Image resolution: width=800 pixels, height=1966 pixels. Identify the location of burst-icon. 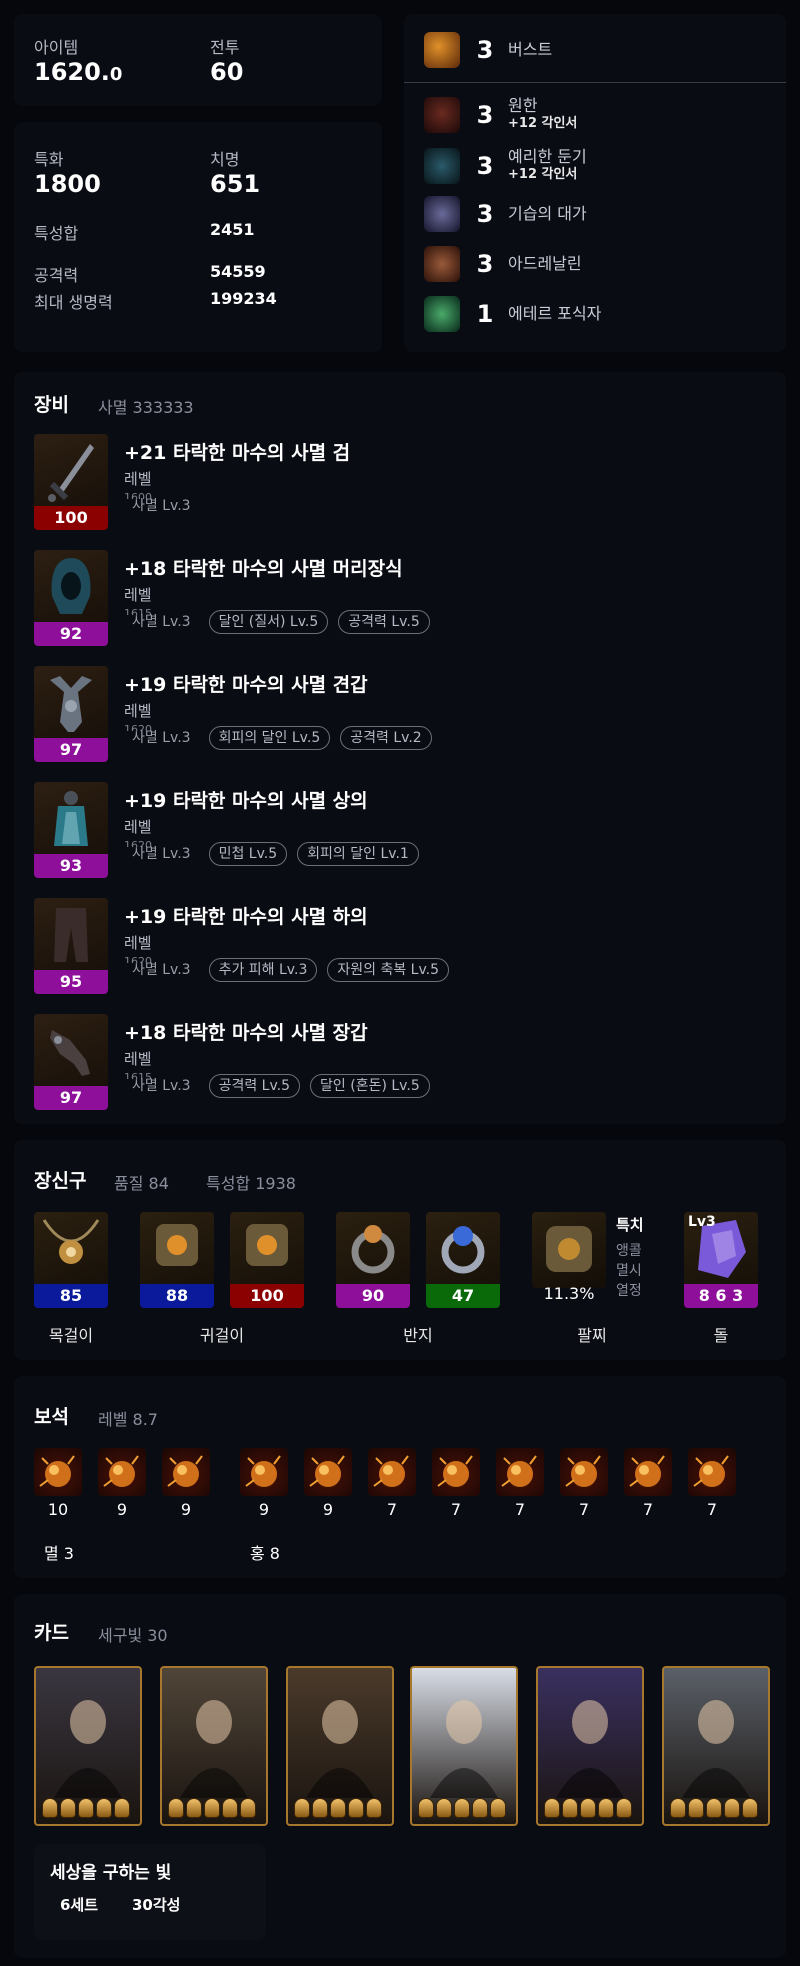
(442, 50).